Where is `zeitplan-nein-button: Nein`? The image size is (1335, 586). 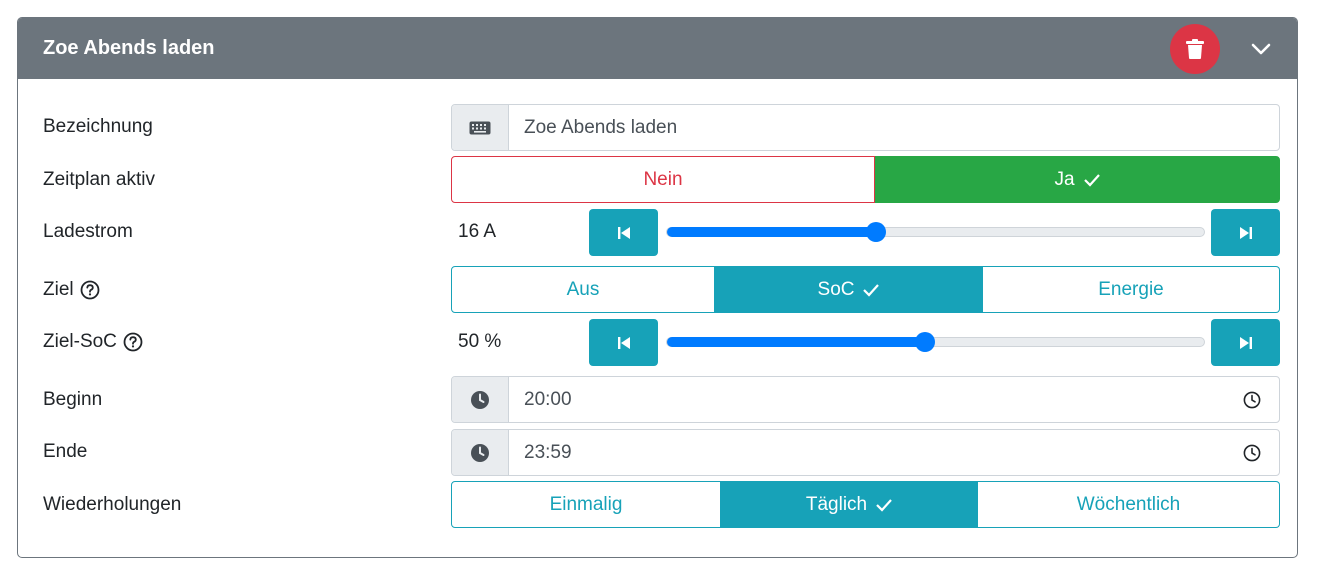
zeitplan-nein-button: Nein is located at coordinates (663, 179).